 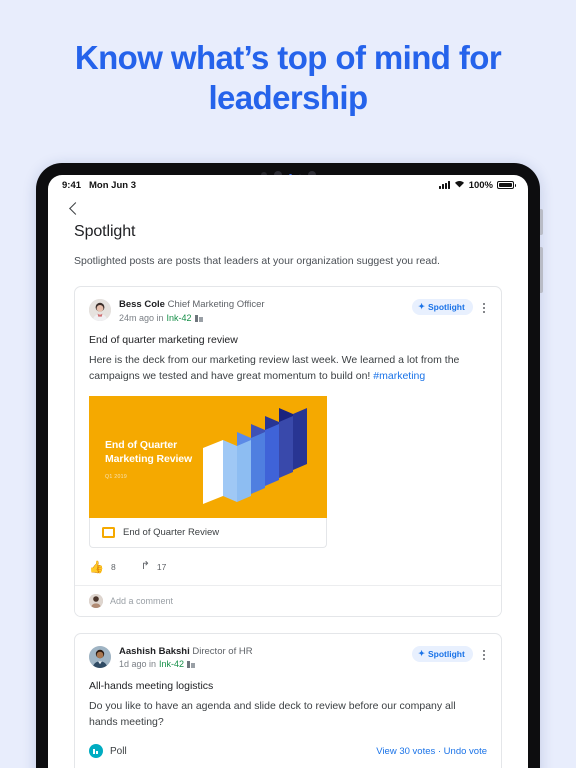 What do you see at coordinates (480, 185) in the screenshot?
I see `battery-percent: 100%` at bounding box center [480, 185].